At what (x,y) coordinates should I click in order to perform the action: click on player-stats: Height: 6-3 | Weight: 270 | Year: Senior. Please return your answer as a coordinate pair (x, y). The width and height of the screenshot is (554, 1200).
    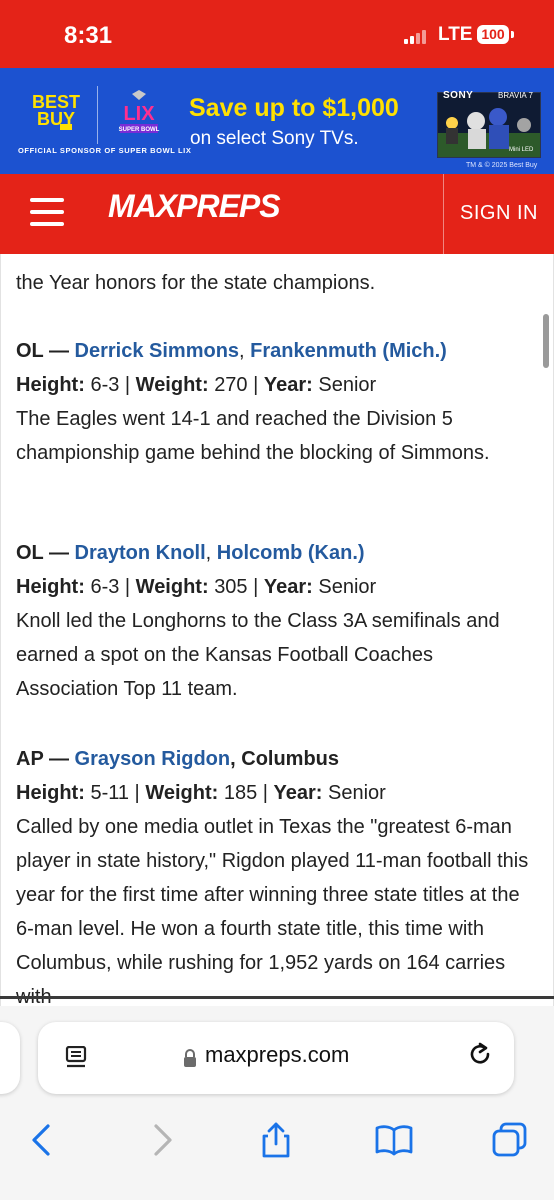
    Looking at the image, I should click on (276, 385).